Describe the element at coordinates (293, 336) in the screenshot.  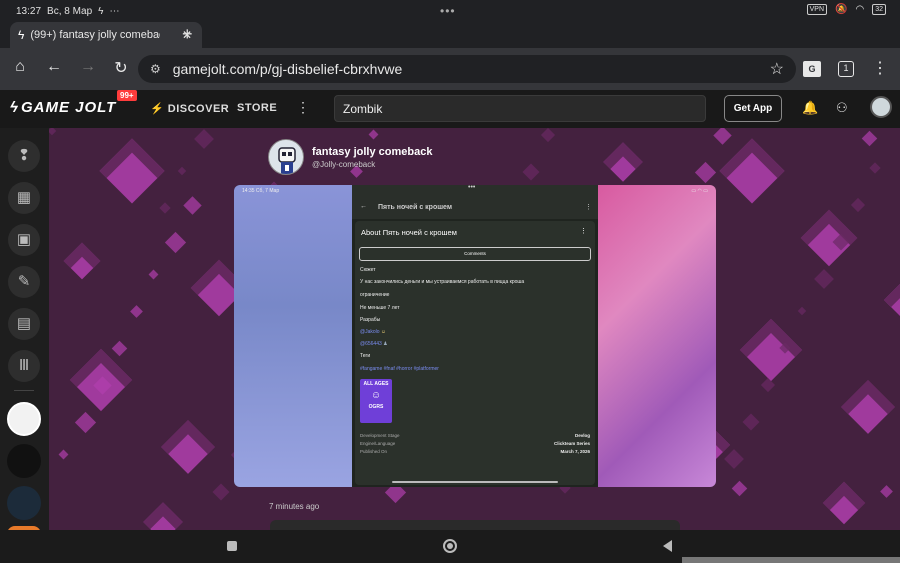
I see `screenshot-wallpaper-left: 14:35 Сб, 7 Мар` at that location.